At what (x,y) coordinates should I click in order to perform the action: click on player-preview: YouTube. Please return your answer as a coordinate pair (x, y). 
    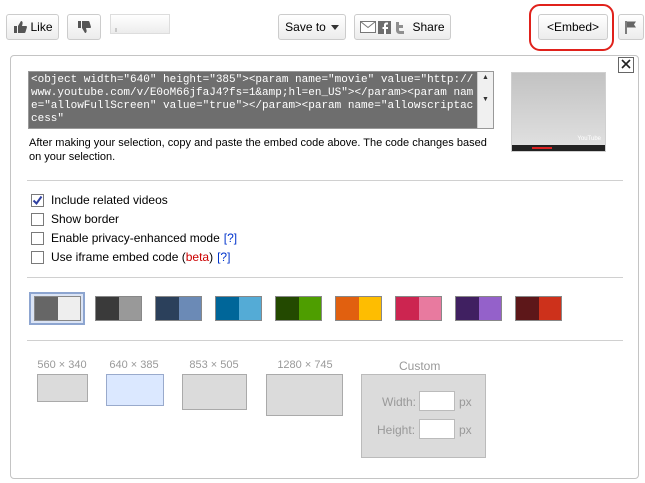
    Looking at the image, I should click on (558, 112).